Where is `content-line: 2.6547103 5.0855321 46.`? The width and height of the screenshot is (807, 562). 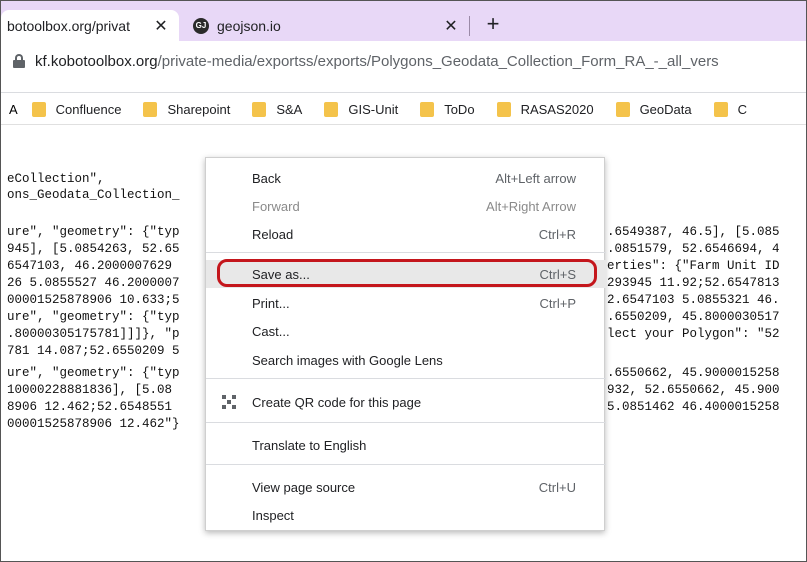
content-line: 2.6547103 5.0855321 46. is located at coordinates (693, 300).